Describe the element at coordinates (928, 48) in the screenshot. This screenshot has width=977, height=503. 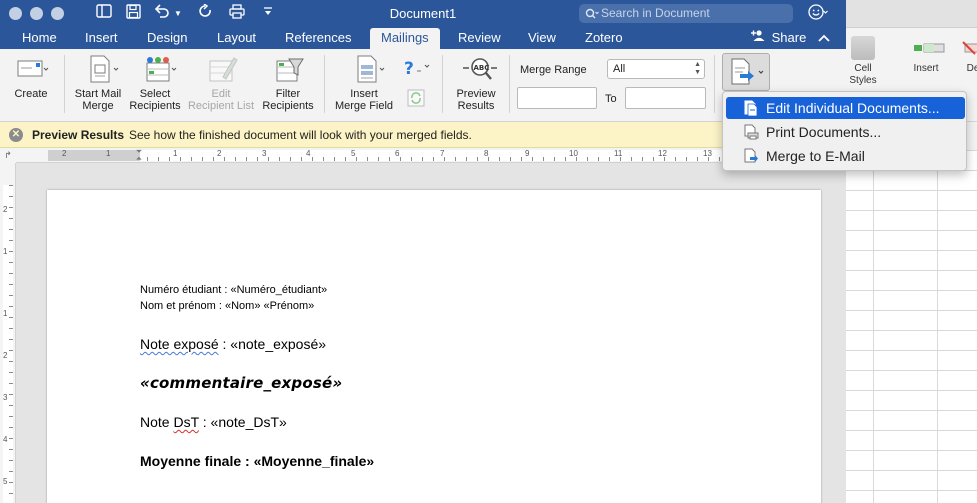
I see `insert-cells-icon` at that location.